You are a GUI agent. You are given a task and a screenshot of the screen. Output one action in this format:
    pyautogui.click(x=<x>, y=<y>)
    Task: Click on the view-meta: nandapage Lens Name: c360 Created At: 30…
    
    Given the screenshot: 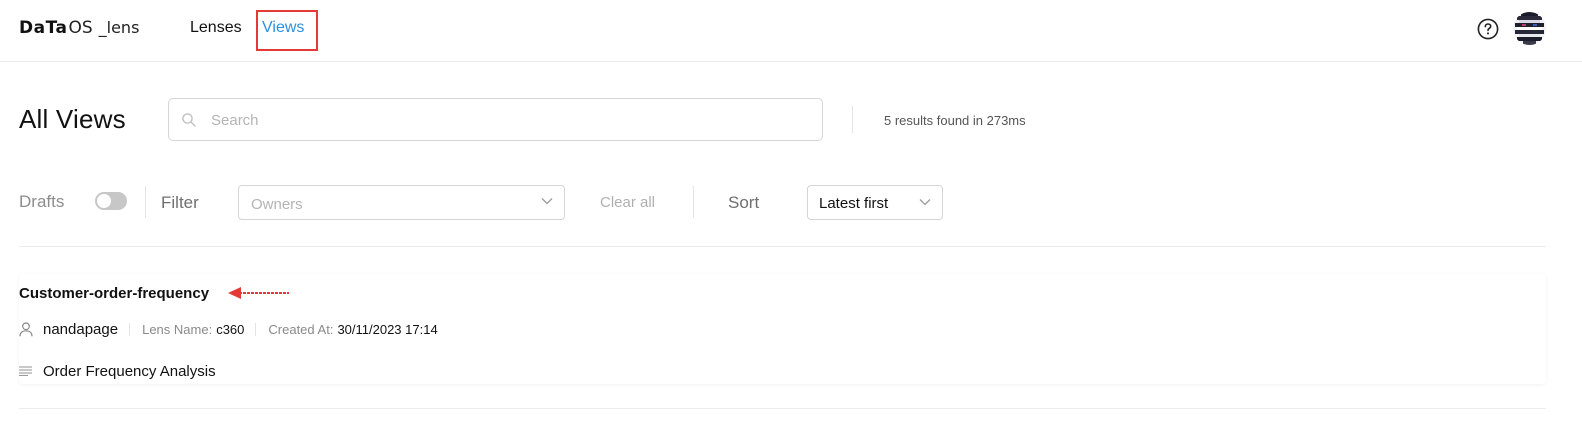 What is the action you would take?
    pyautogui.click(x=228, y=329)
    